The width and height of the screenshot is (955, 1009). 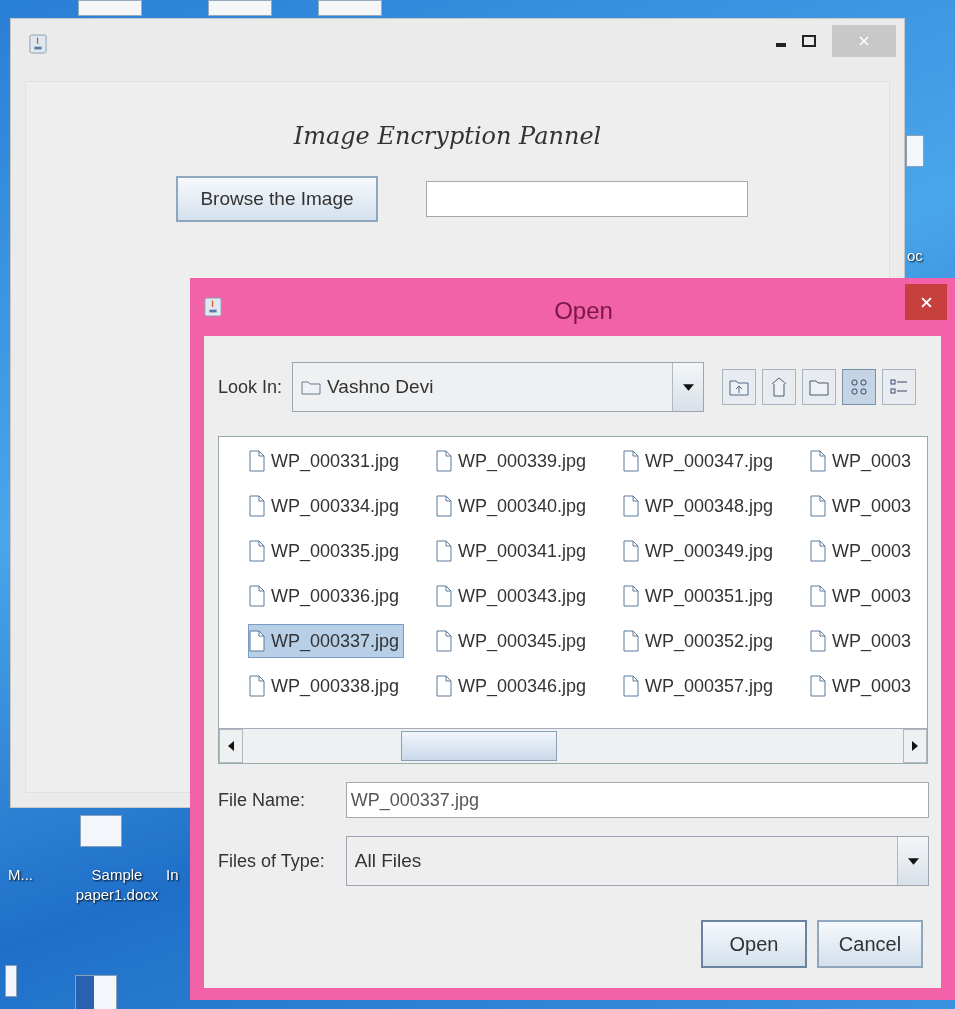 I want to click on maximize-icon, so click(x=809, y=41).